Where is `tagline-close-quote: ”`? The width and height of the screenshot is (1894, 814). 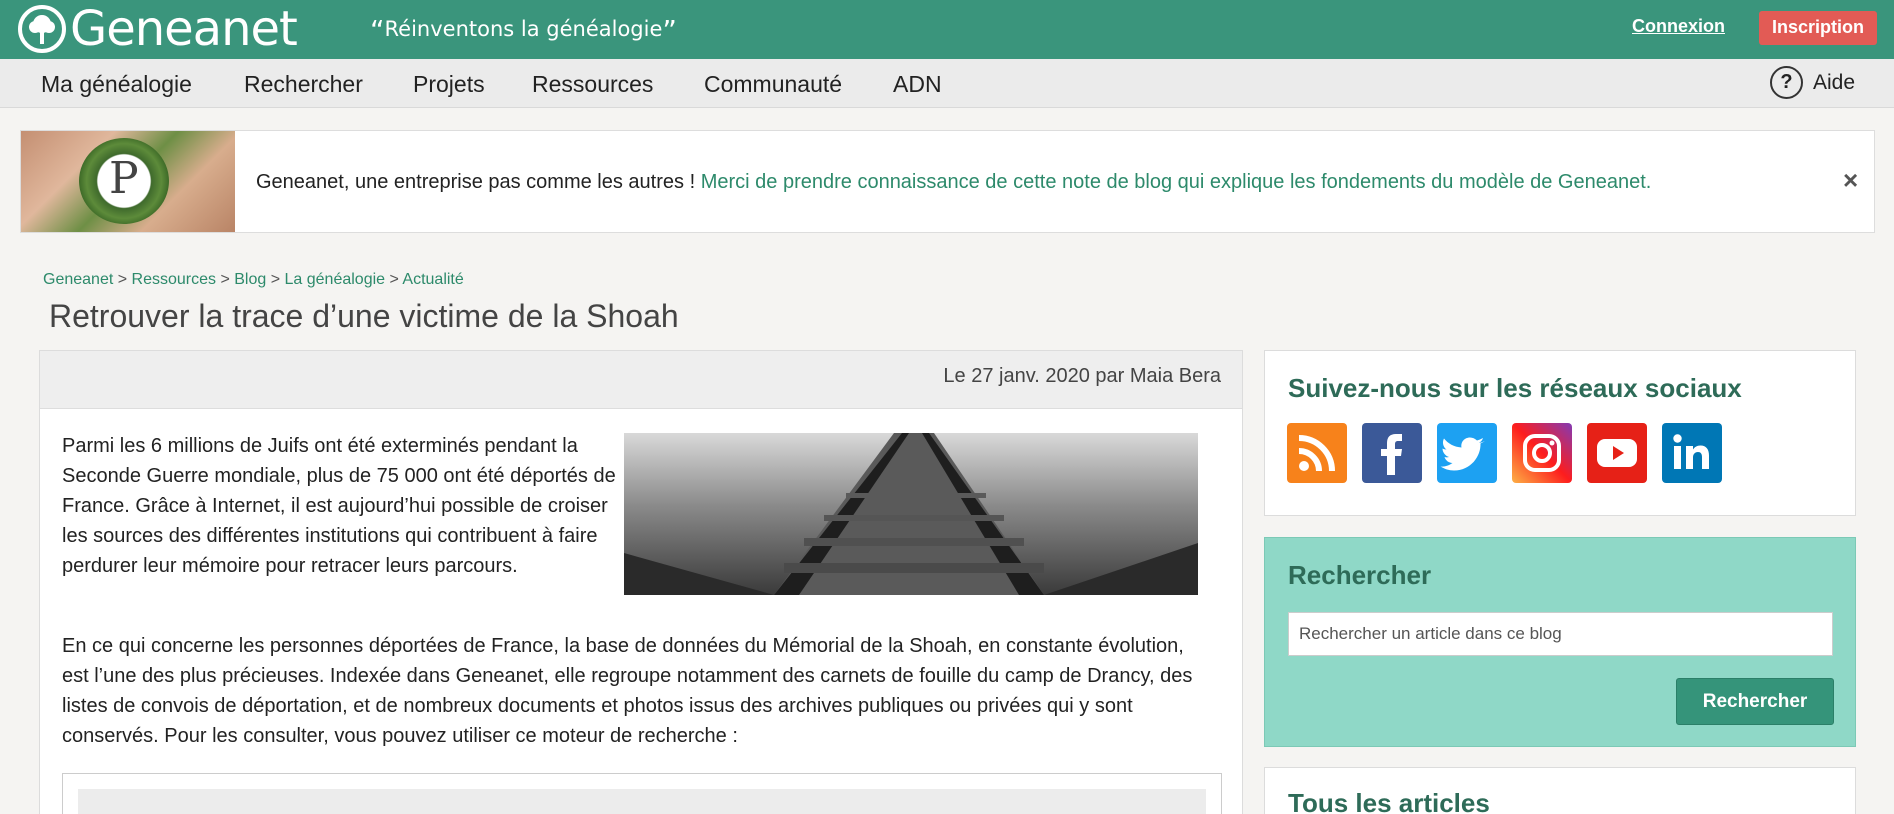
tagline-close-quote: ” is located at coordinates (669, 30).